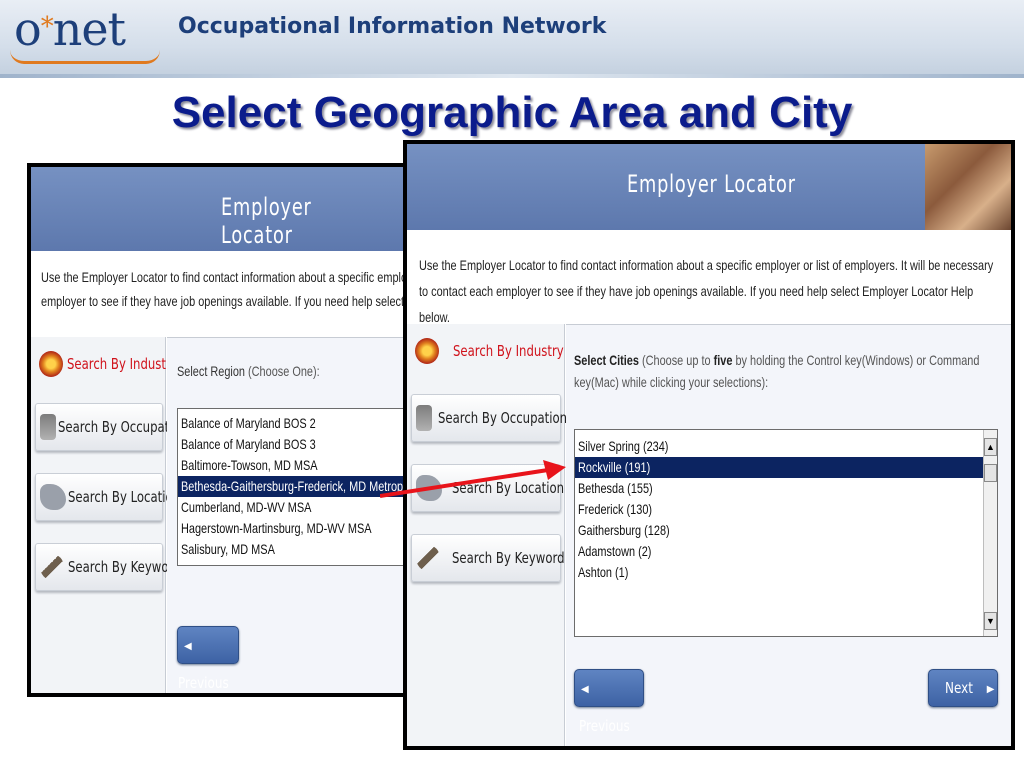 This screenshot has height=768, width=1024. I want to click on option-label: Balance of Maryland BOS 2, so click(248, 423).